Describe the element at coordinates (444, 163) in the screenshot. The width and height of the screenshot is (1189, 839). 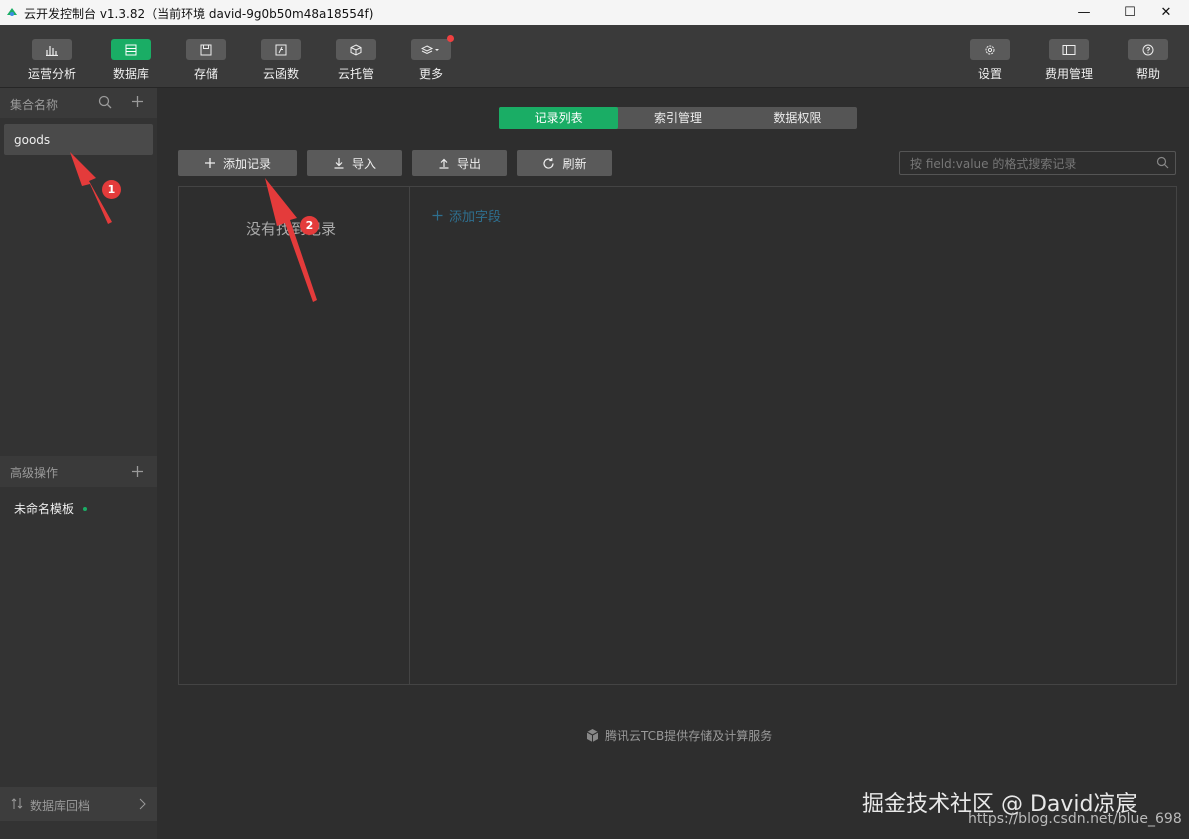
I see `upload-icon` at that location.